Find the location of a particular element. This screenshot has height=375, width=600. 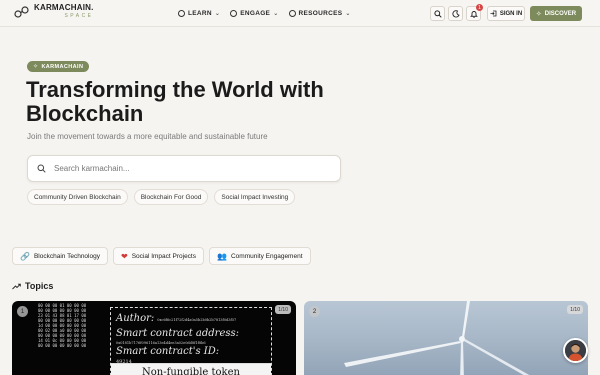

notifications-button: 1 is located at coordinates (474, 12).